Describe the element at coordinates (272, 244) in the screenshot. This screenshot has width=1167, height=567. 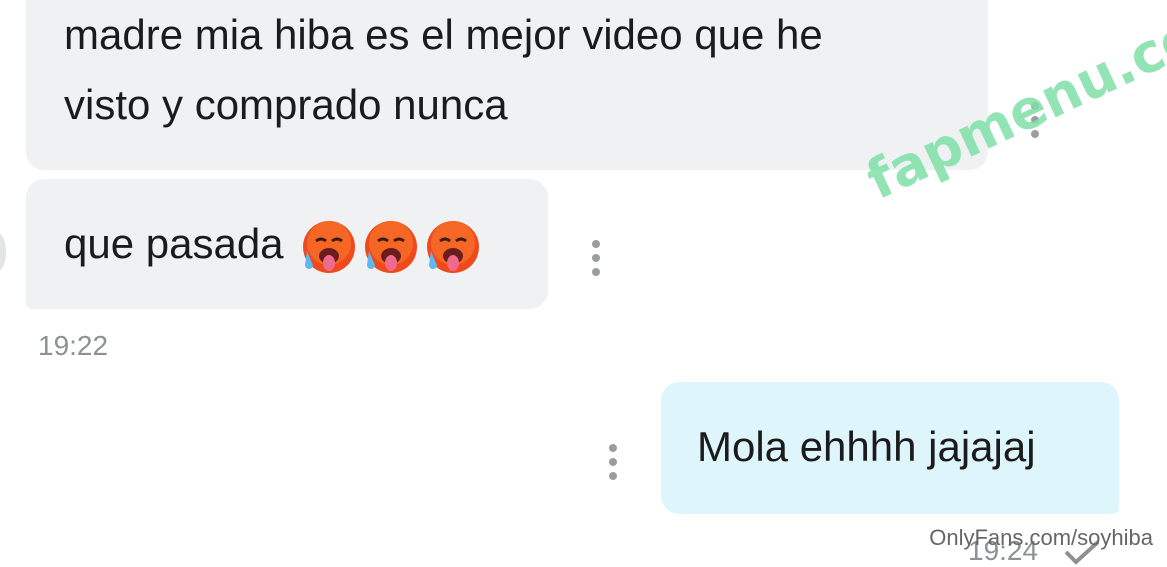
I see `message-text: que pasada` at that location.